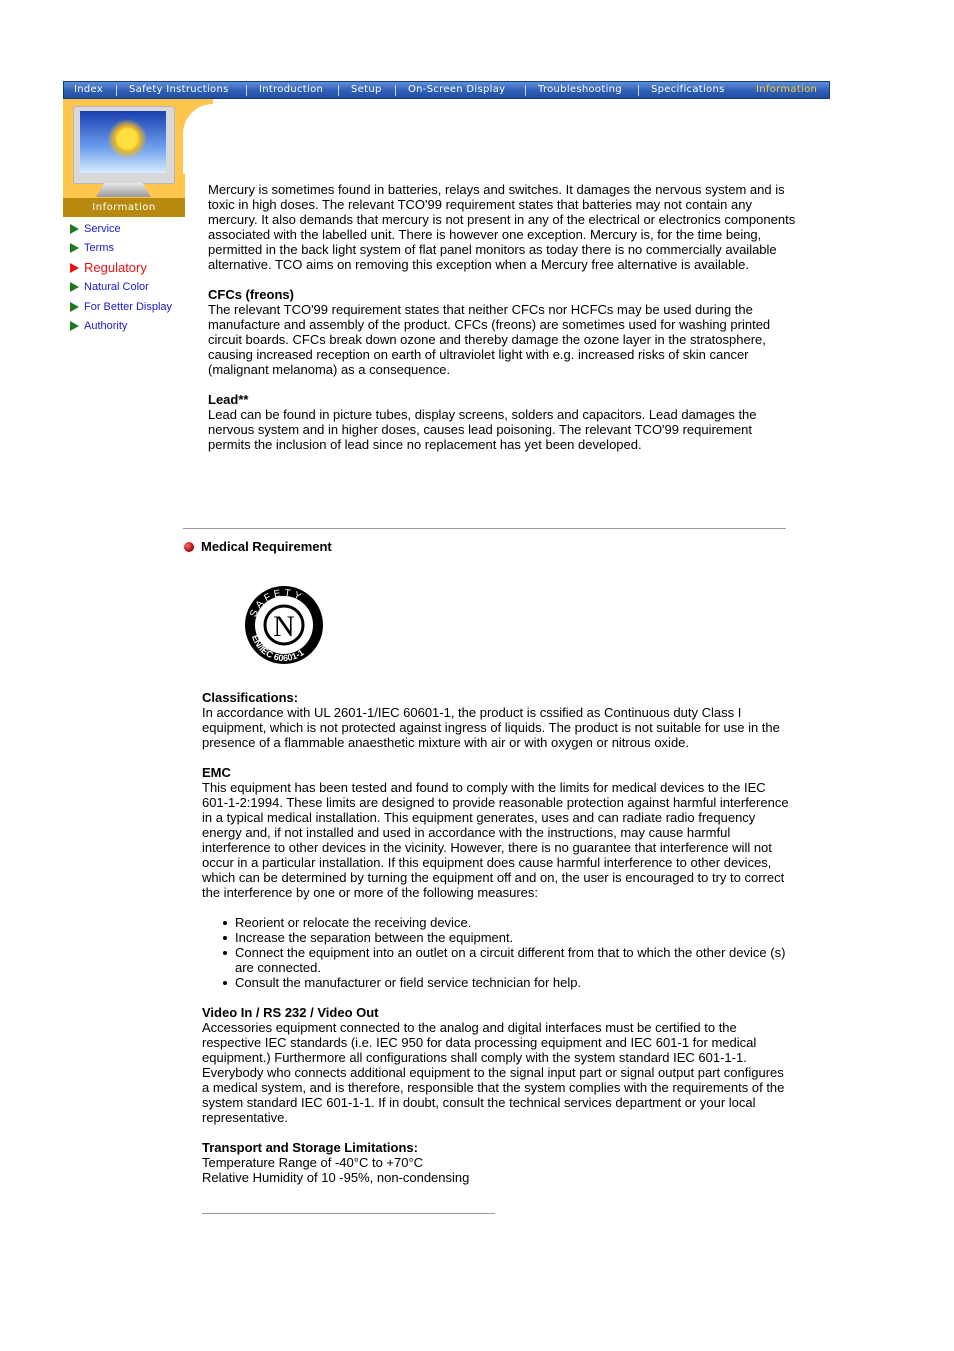 This screenshot has height=1351, width=954. Describe the element at coordinates (121, 249) in the screenshot. I see `sidebar-item-terms: Terms` at that location.